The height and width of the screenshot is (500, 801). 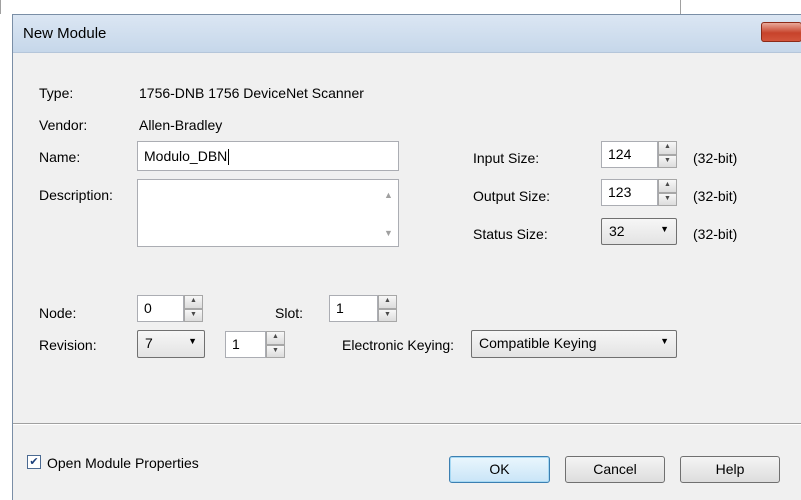 I want to click on open-module-properties-checkbox: ✔, so click(x=34, y=462).